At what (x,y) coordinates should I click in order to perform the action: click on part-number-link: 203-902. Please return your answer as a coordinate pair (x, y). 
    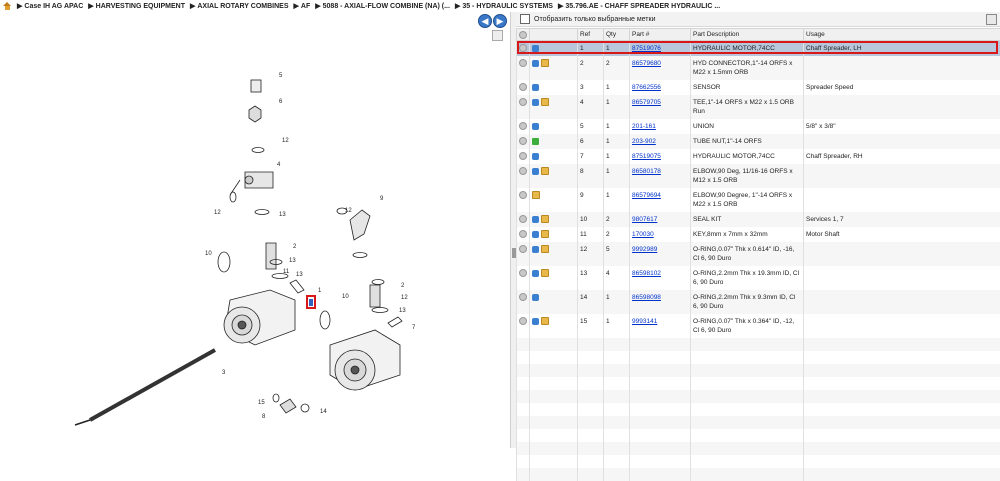
    Looking at the image, I should click on (660, 141).